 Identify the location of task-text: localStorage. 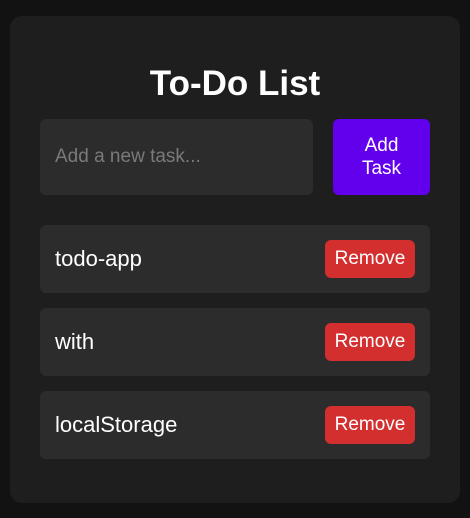
(116, 424).